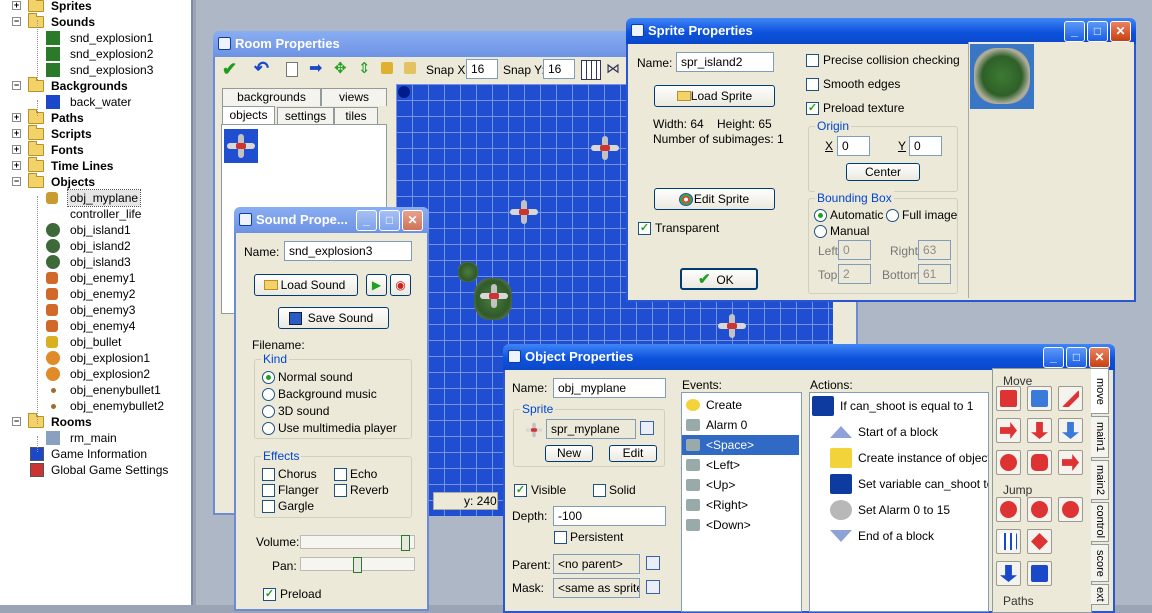 The height and width of the screenshot is (613, 1152). I want to click on tree-item: + Time Lines, so click(95, 165).